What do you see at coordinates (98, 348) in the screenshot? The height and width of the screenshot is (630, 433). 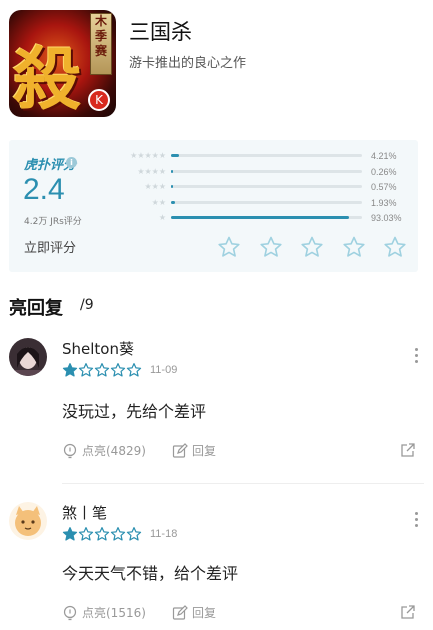 I see `comment-username: Shelton葵` at bounding box center [98, 348].